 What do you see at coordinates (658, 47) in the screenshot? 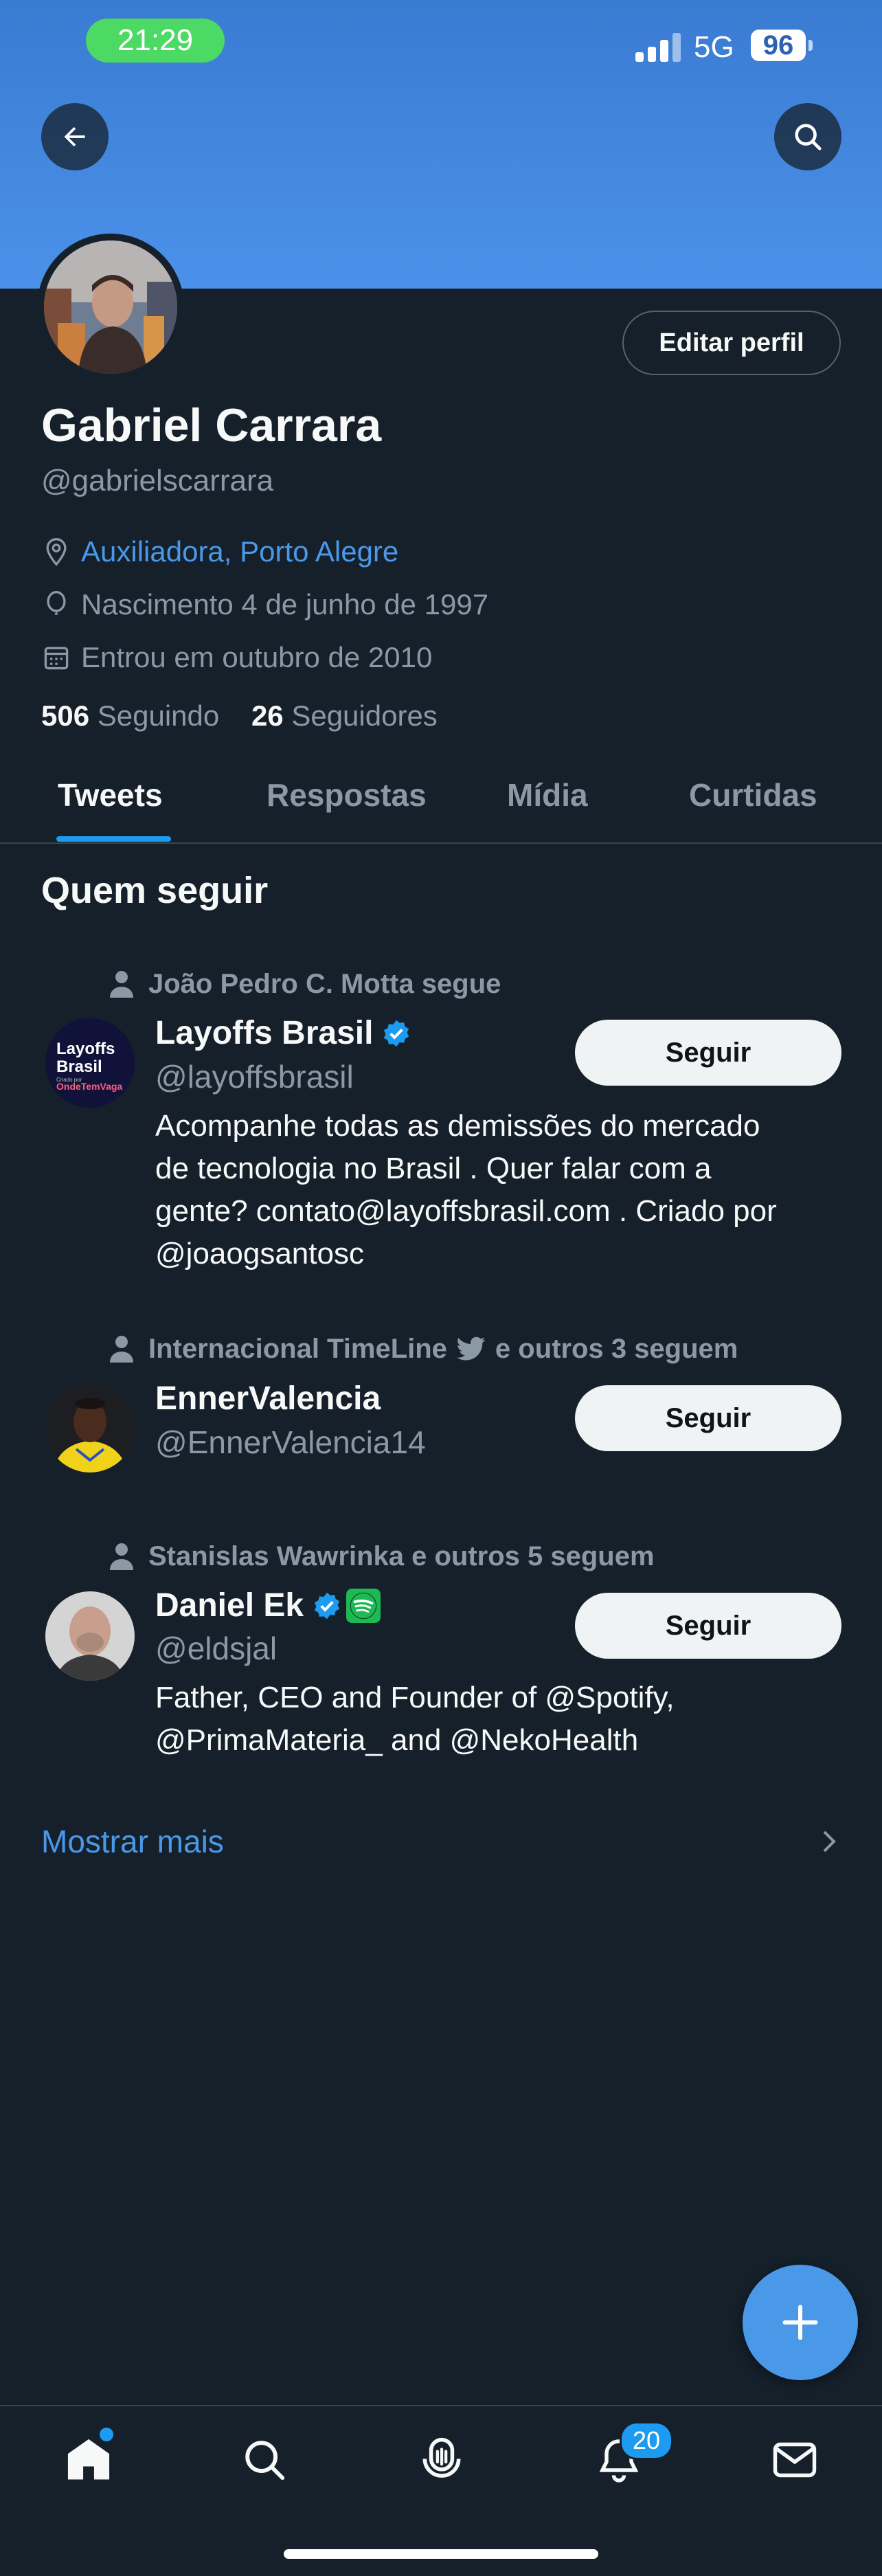
I see `signal-icon` at bounding box center [658, 47].